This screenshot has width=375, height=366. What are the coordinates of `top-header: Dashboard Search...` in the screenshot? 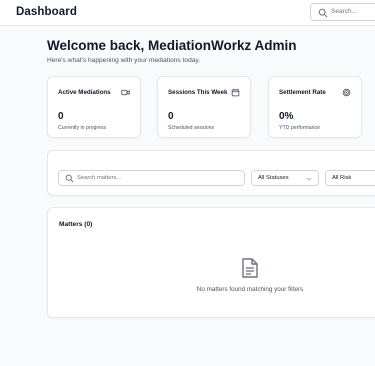 It's located at (187, 13).